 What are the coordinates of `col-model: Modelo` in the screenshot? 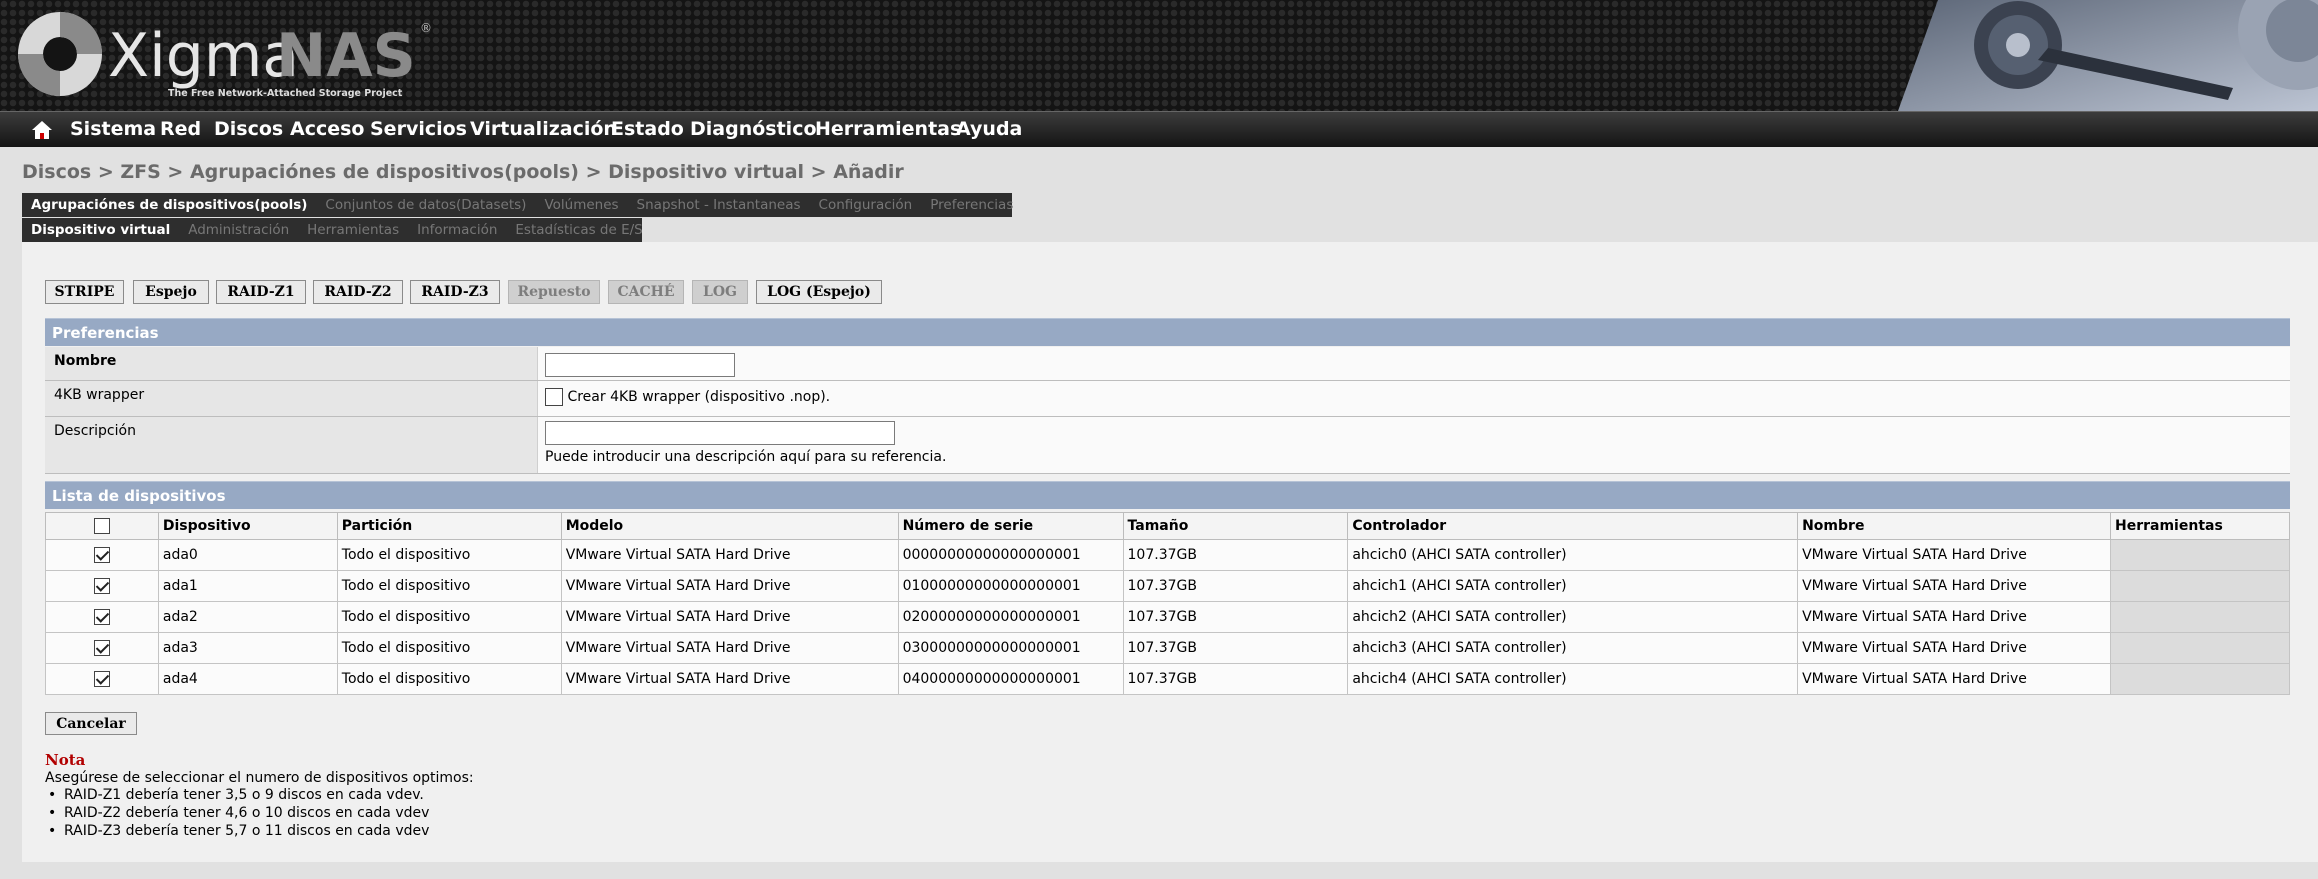 It's located at (729, 526).